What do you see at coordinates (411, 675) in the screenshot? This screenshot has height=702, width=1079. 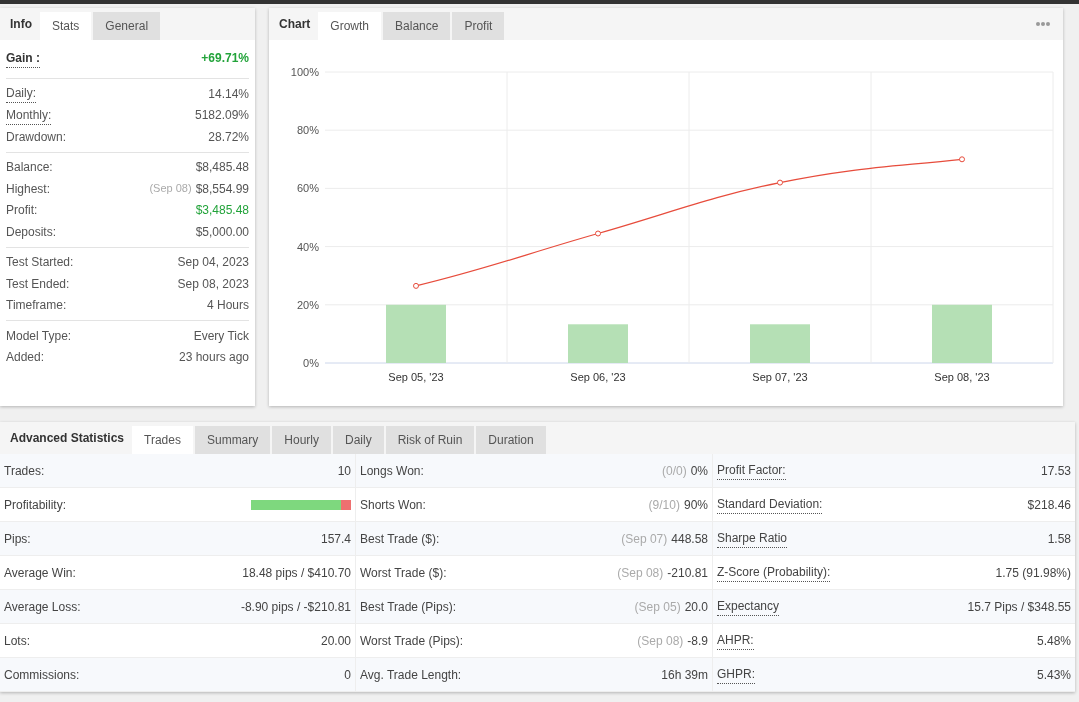 I see `stat-label: Avg. Trade Length:` at bounding box center [411, 675].